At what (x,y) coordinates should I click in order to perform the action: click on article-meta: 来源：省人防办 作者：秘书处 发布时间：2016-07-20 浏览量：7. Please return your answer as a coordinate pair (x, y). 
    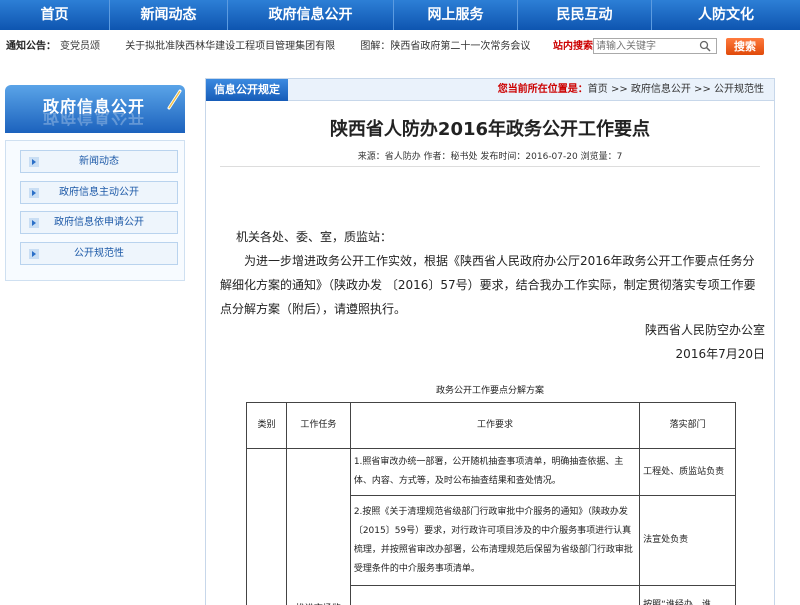
    Looking at the image, I should click on (490, 157).